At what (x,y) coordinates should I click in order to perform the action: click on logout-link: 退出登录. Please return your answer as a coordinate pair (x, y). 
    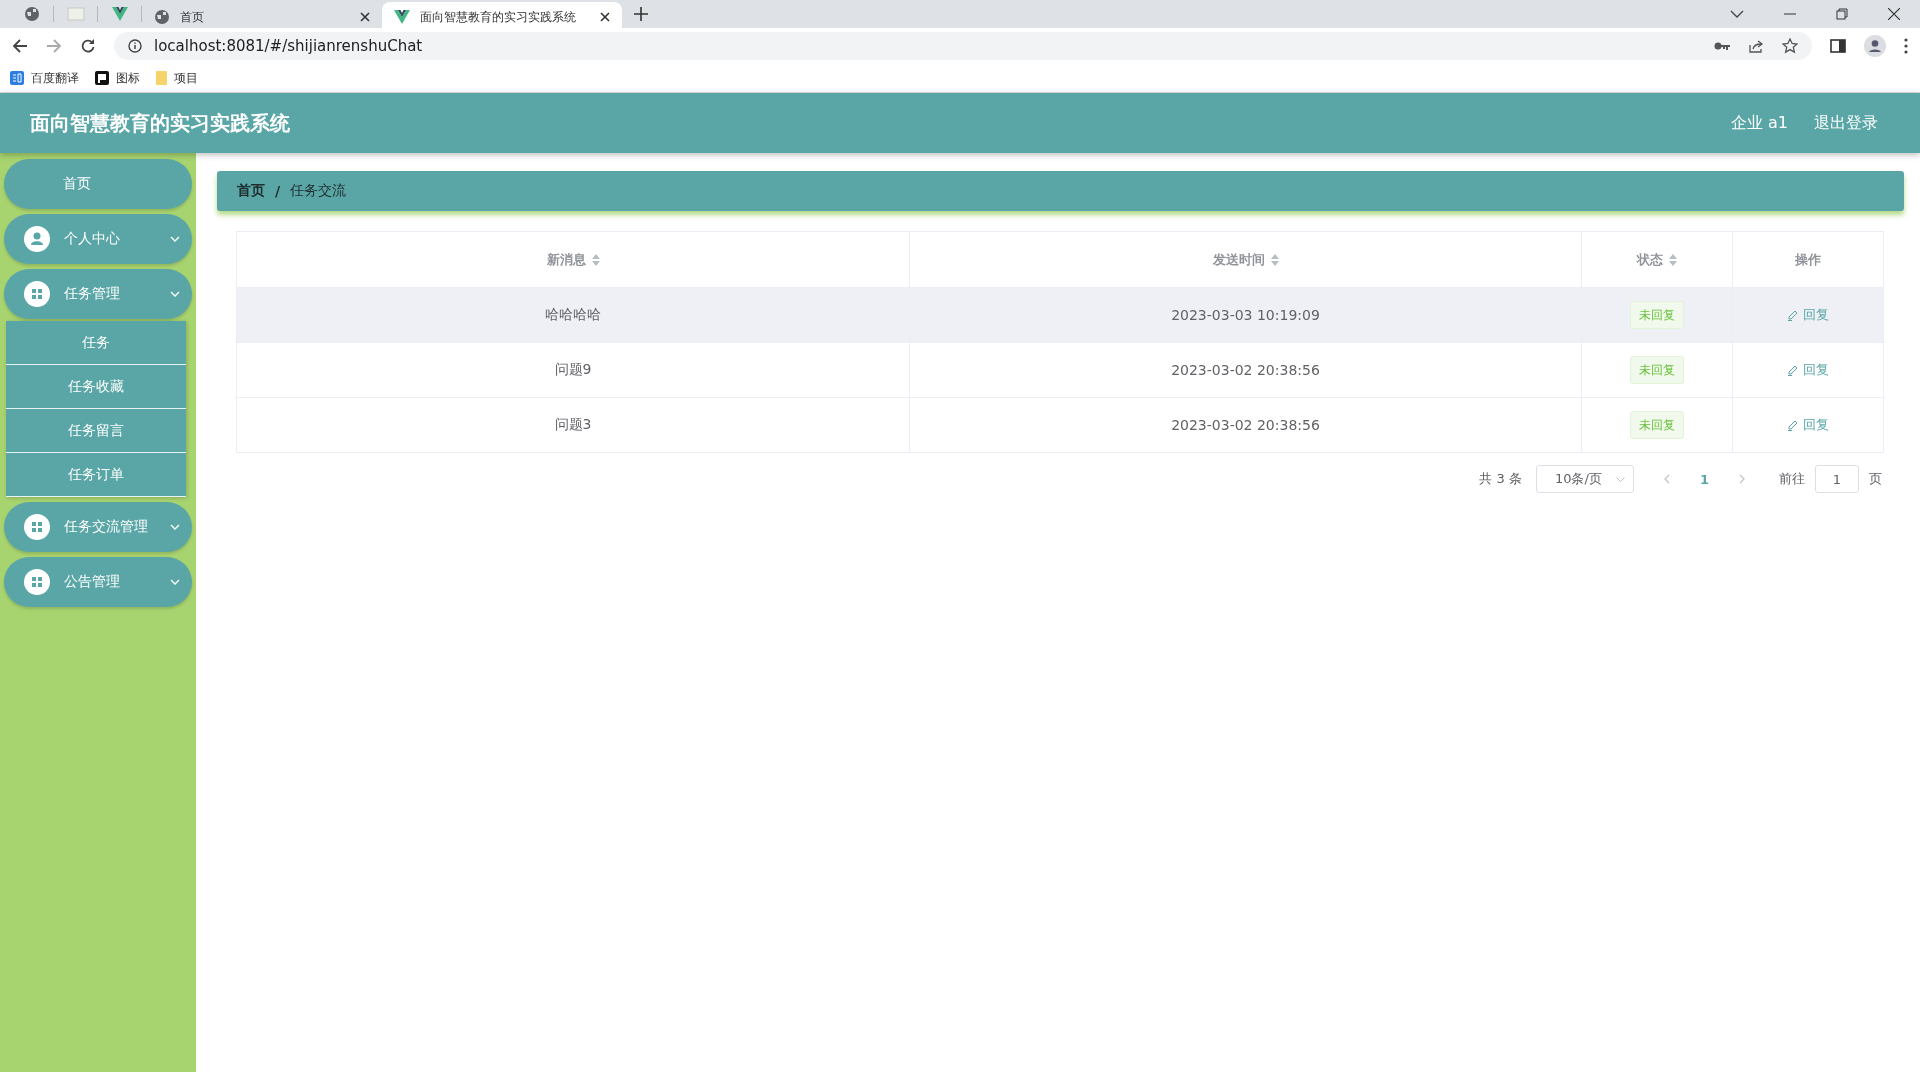
    Looking at the image, I should click on (1846, 123).